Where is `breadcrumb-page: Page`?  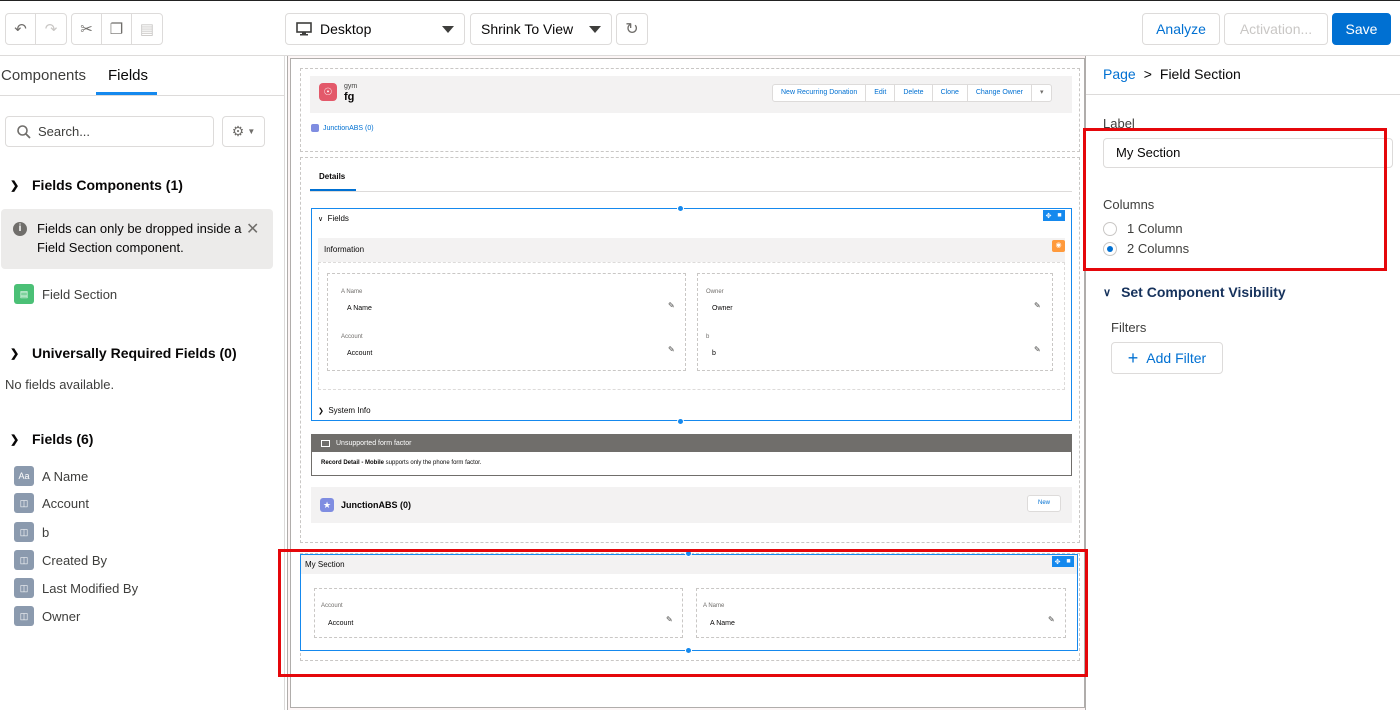 breadcrumb-page: Page is located at coordinates (1119, 74).